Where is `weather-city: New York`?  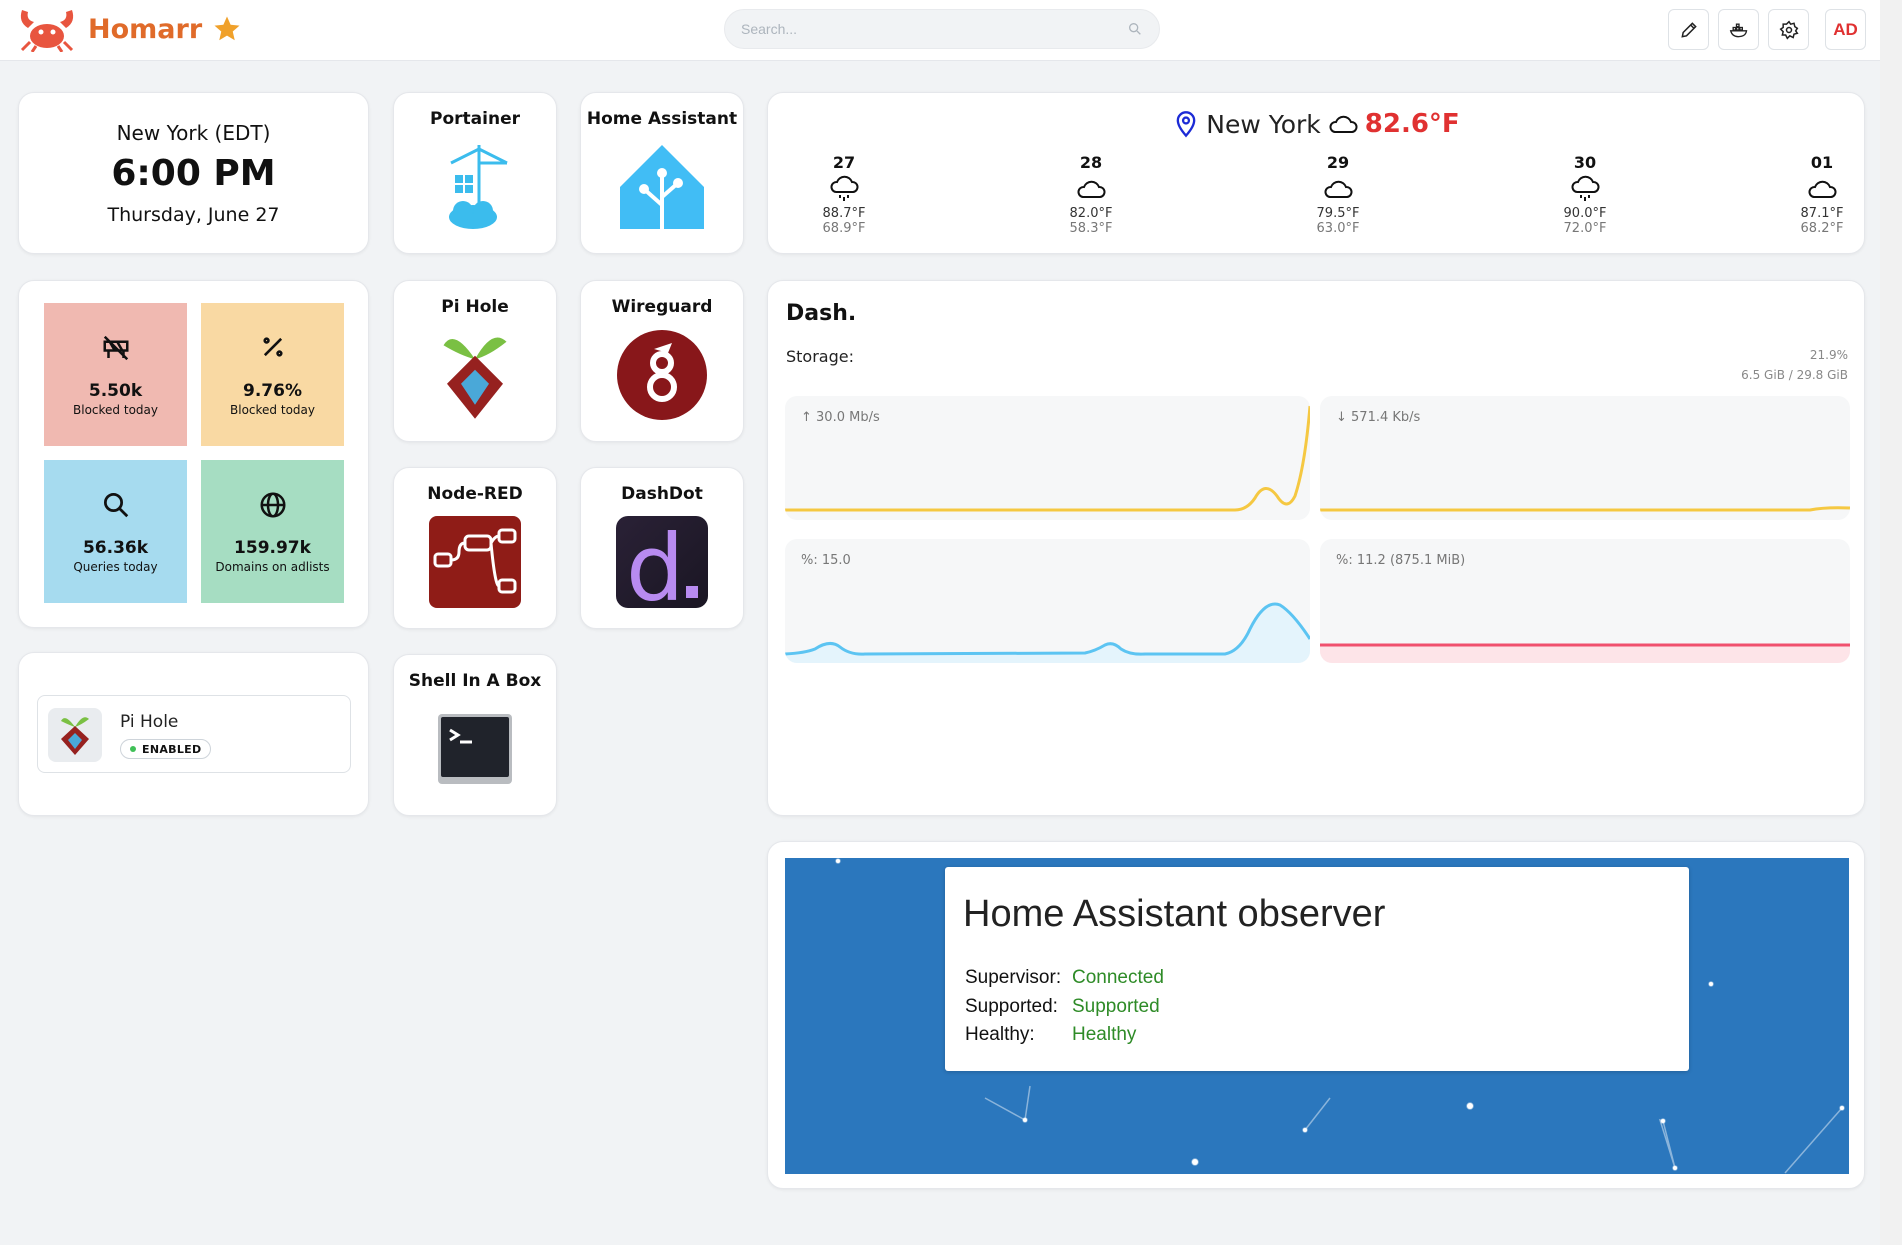 weather-city: New York is located at coordinates (1263, 124).